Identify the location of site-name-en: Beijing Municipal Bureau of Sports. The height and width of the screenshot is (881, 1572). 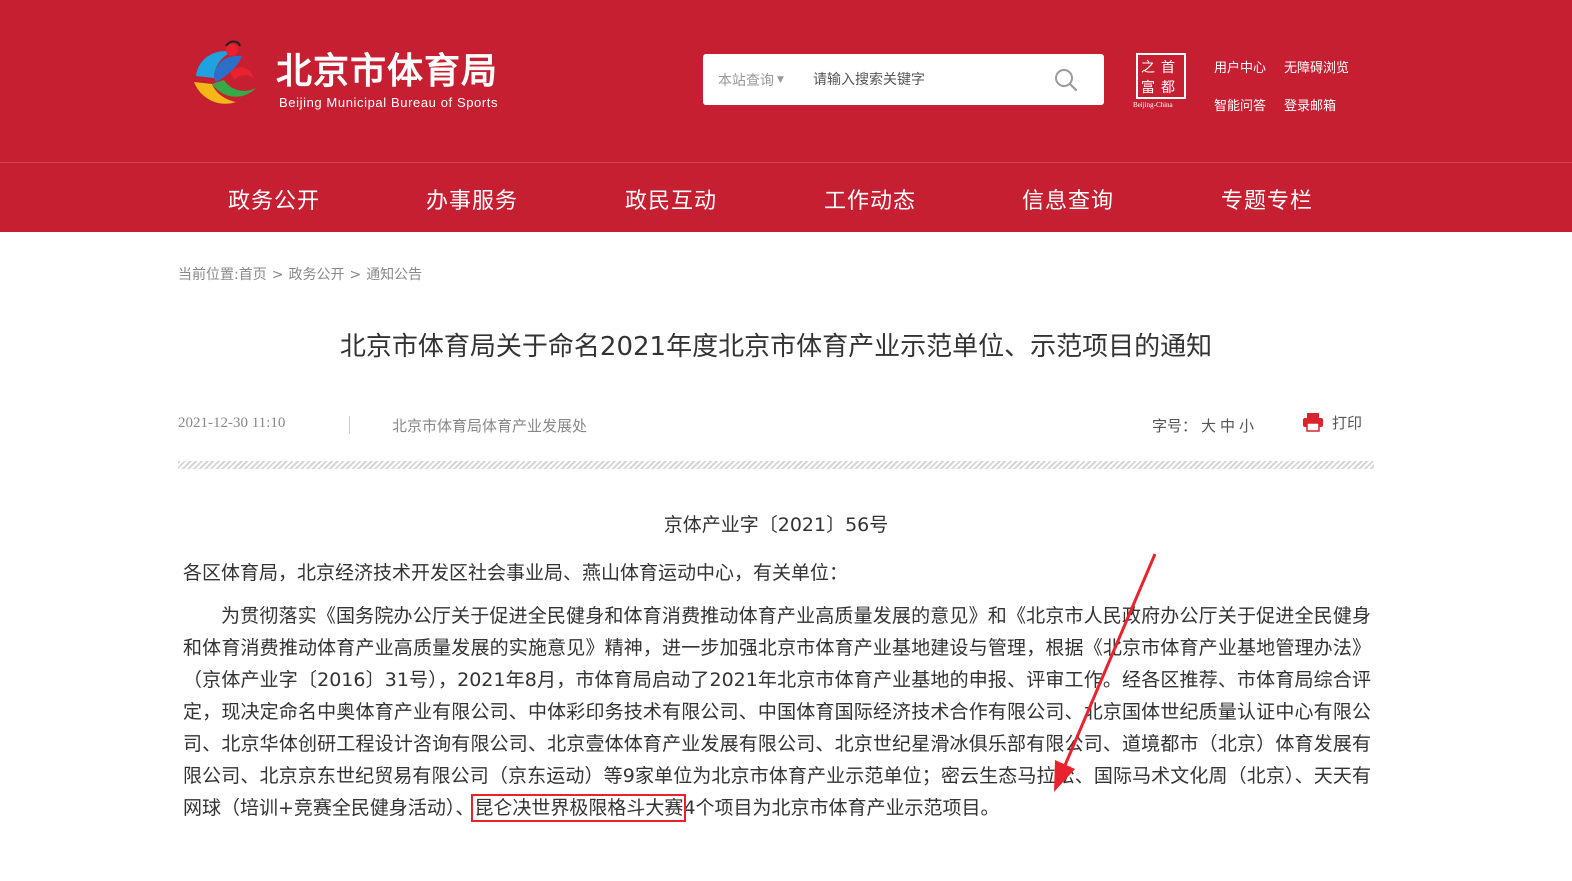
(389, 102).